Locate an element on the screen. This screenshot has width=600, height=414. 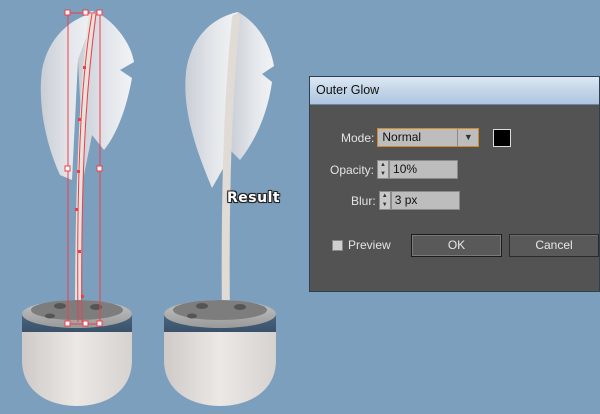
mode-value: Normal is located at coordinates (402, 137).